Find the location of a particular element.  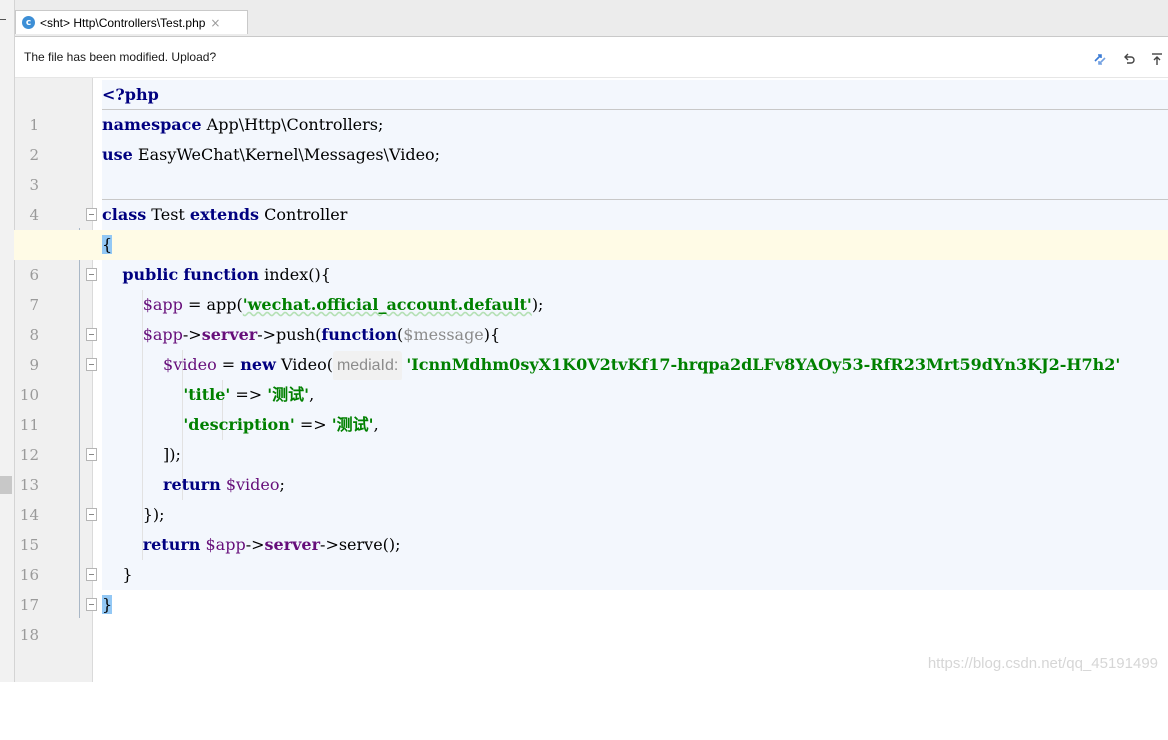

code-line-1: 1 <?php is located at coordinates (584, 107).